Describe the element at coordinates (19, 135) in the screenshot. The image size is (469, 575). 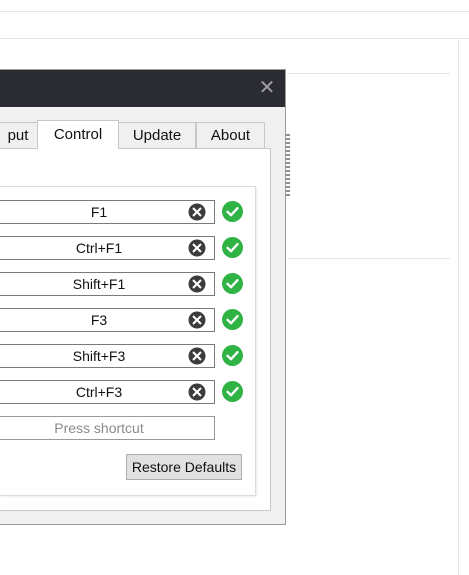
I see `tab-output: put` at that location.